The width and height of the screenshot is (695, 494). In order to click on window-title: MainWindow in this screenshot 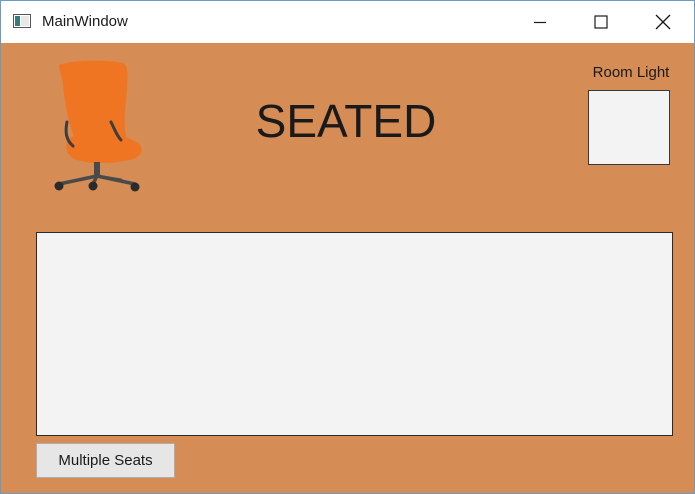, I will do `click(85, 21)`.